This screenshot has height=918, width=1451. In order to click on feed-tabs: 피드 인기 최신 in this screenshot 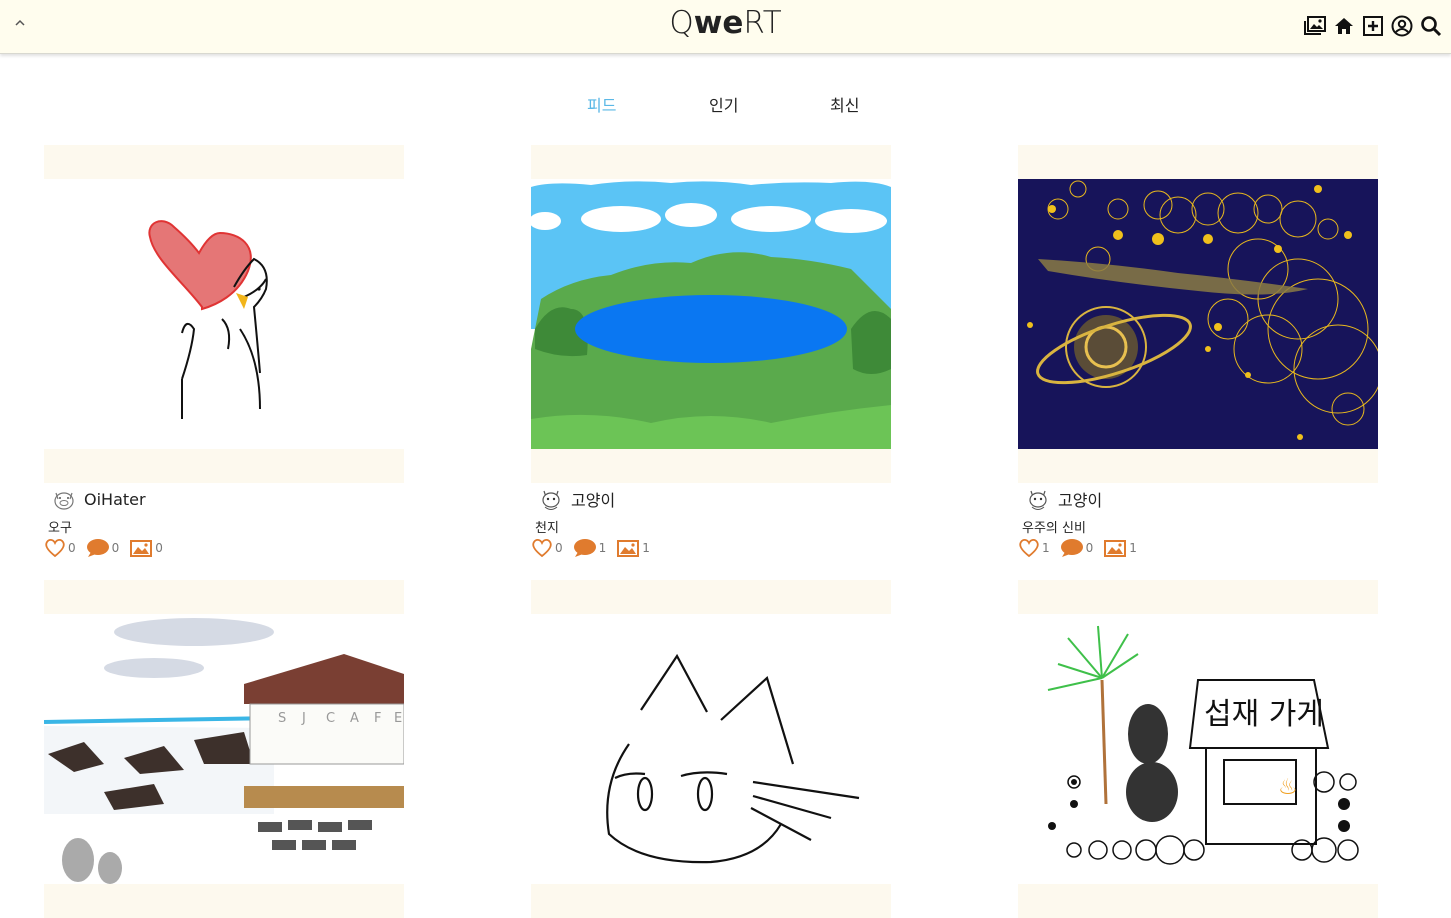, I will do `click(725, 106)`.